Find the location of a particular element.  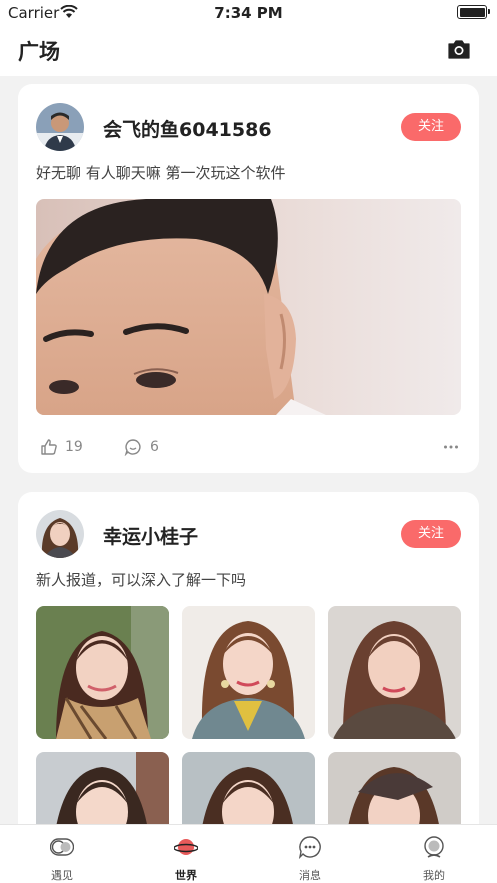

tab-bar: 遇见 世界 消息 我的 is located at coordinates (248, 853).